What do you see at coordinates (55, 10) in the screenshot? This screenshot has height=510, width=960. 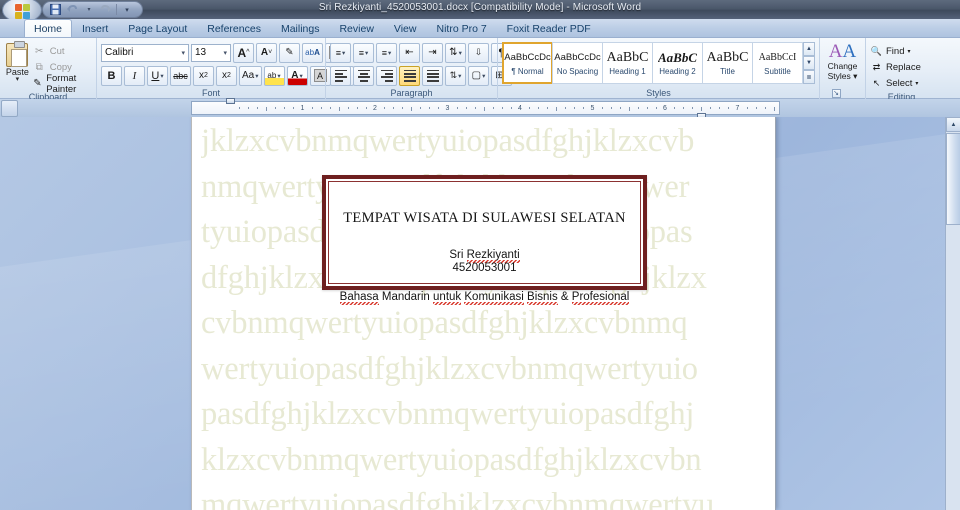 I see `save-icon` at bounding box center [55, 10].